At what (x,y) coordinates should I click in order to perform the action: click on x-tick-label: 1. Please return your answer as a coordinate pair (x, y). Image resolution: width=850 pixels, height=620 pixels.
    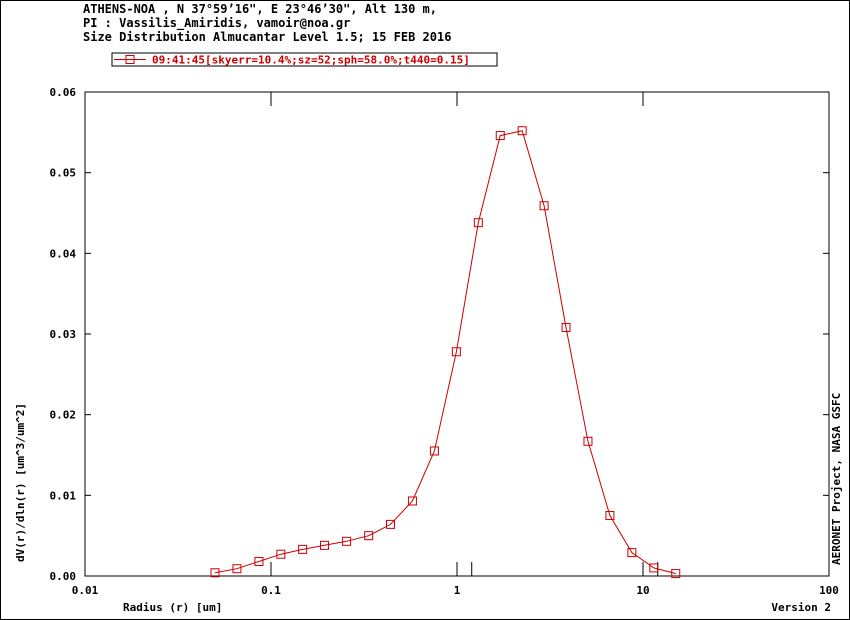
    Looking at the image, I should click on (457, 590).